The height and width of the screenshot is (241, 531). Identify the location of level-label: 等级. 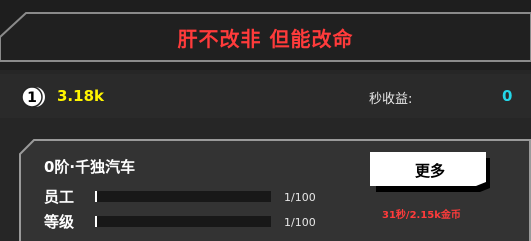
(59, 222).